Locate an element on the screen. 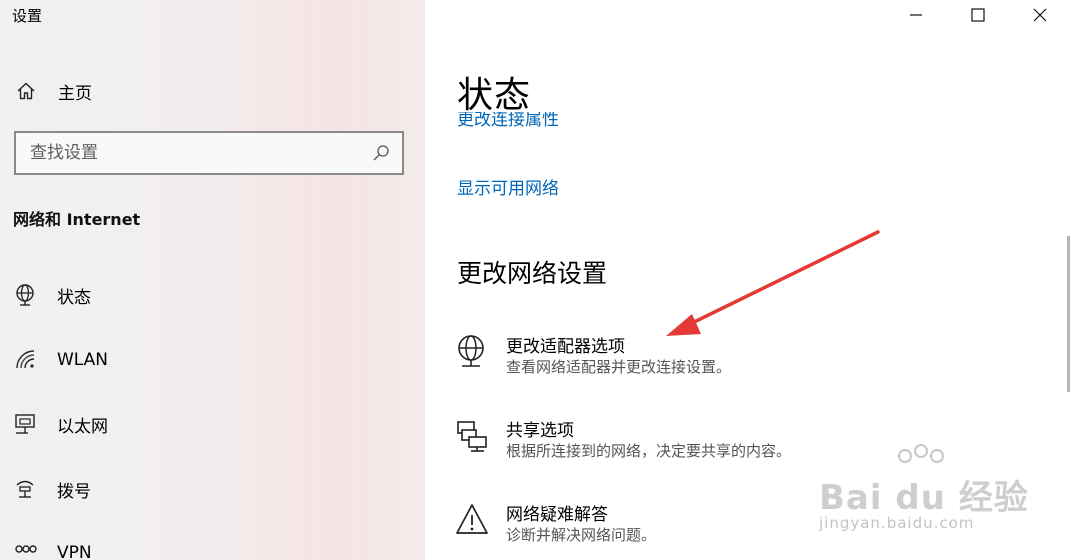  vpn-icon is located at coordinates (26, 549).